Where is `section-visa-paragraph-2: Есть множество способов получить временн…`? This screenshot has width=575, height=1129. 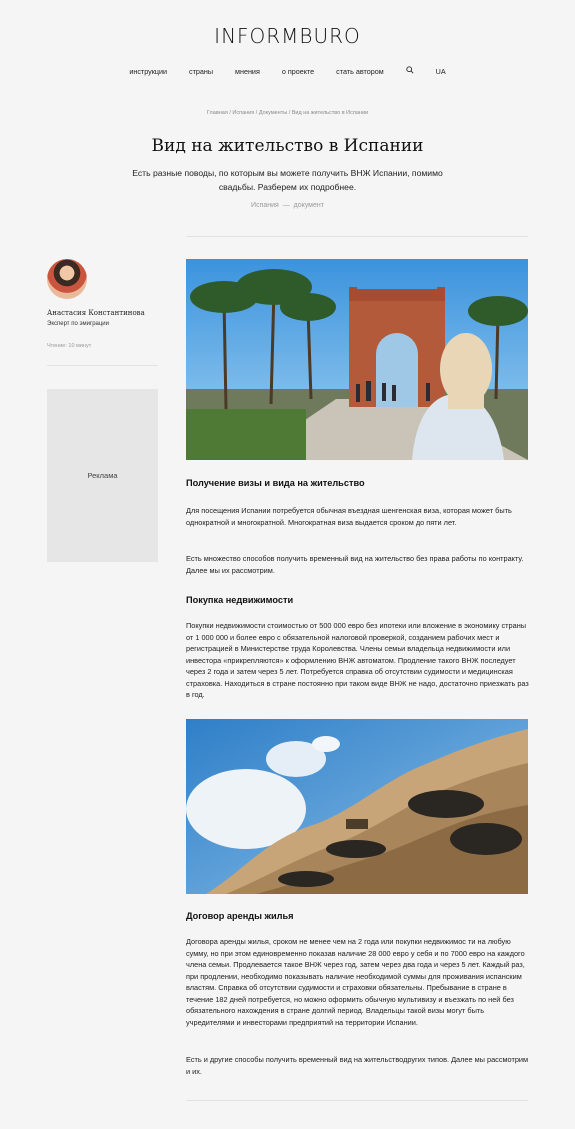 section-visa-paragraph-2: Есть множество способов получить временн… is located at coordinates (355, 564).